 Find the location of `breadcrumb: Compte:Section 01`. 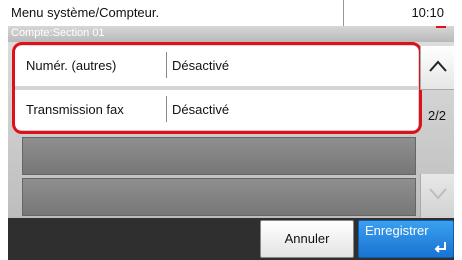

breadcrumb: Compte:Section 01 is located at coordinates (58, 33).